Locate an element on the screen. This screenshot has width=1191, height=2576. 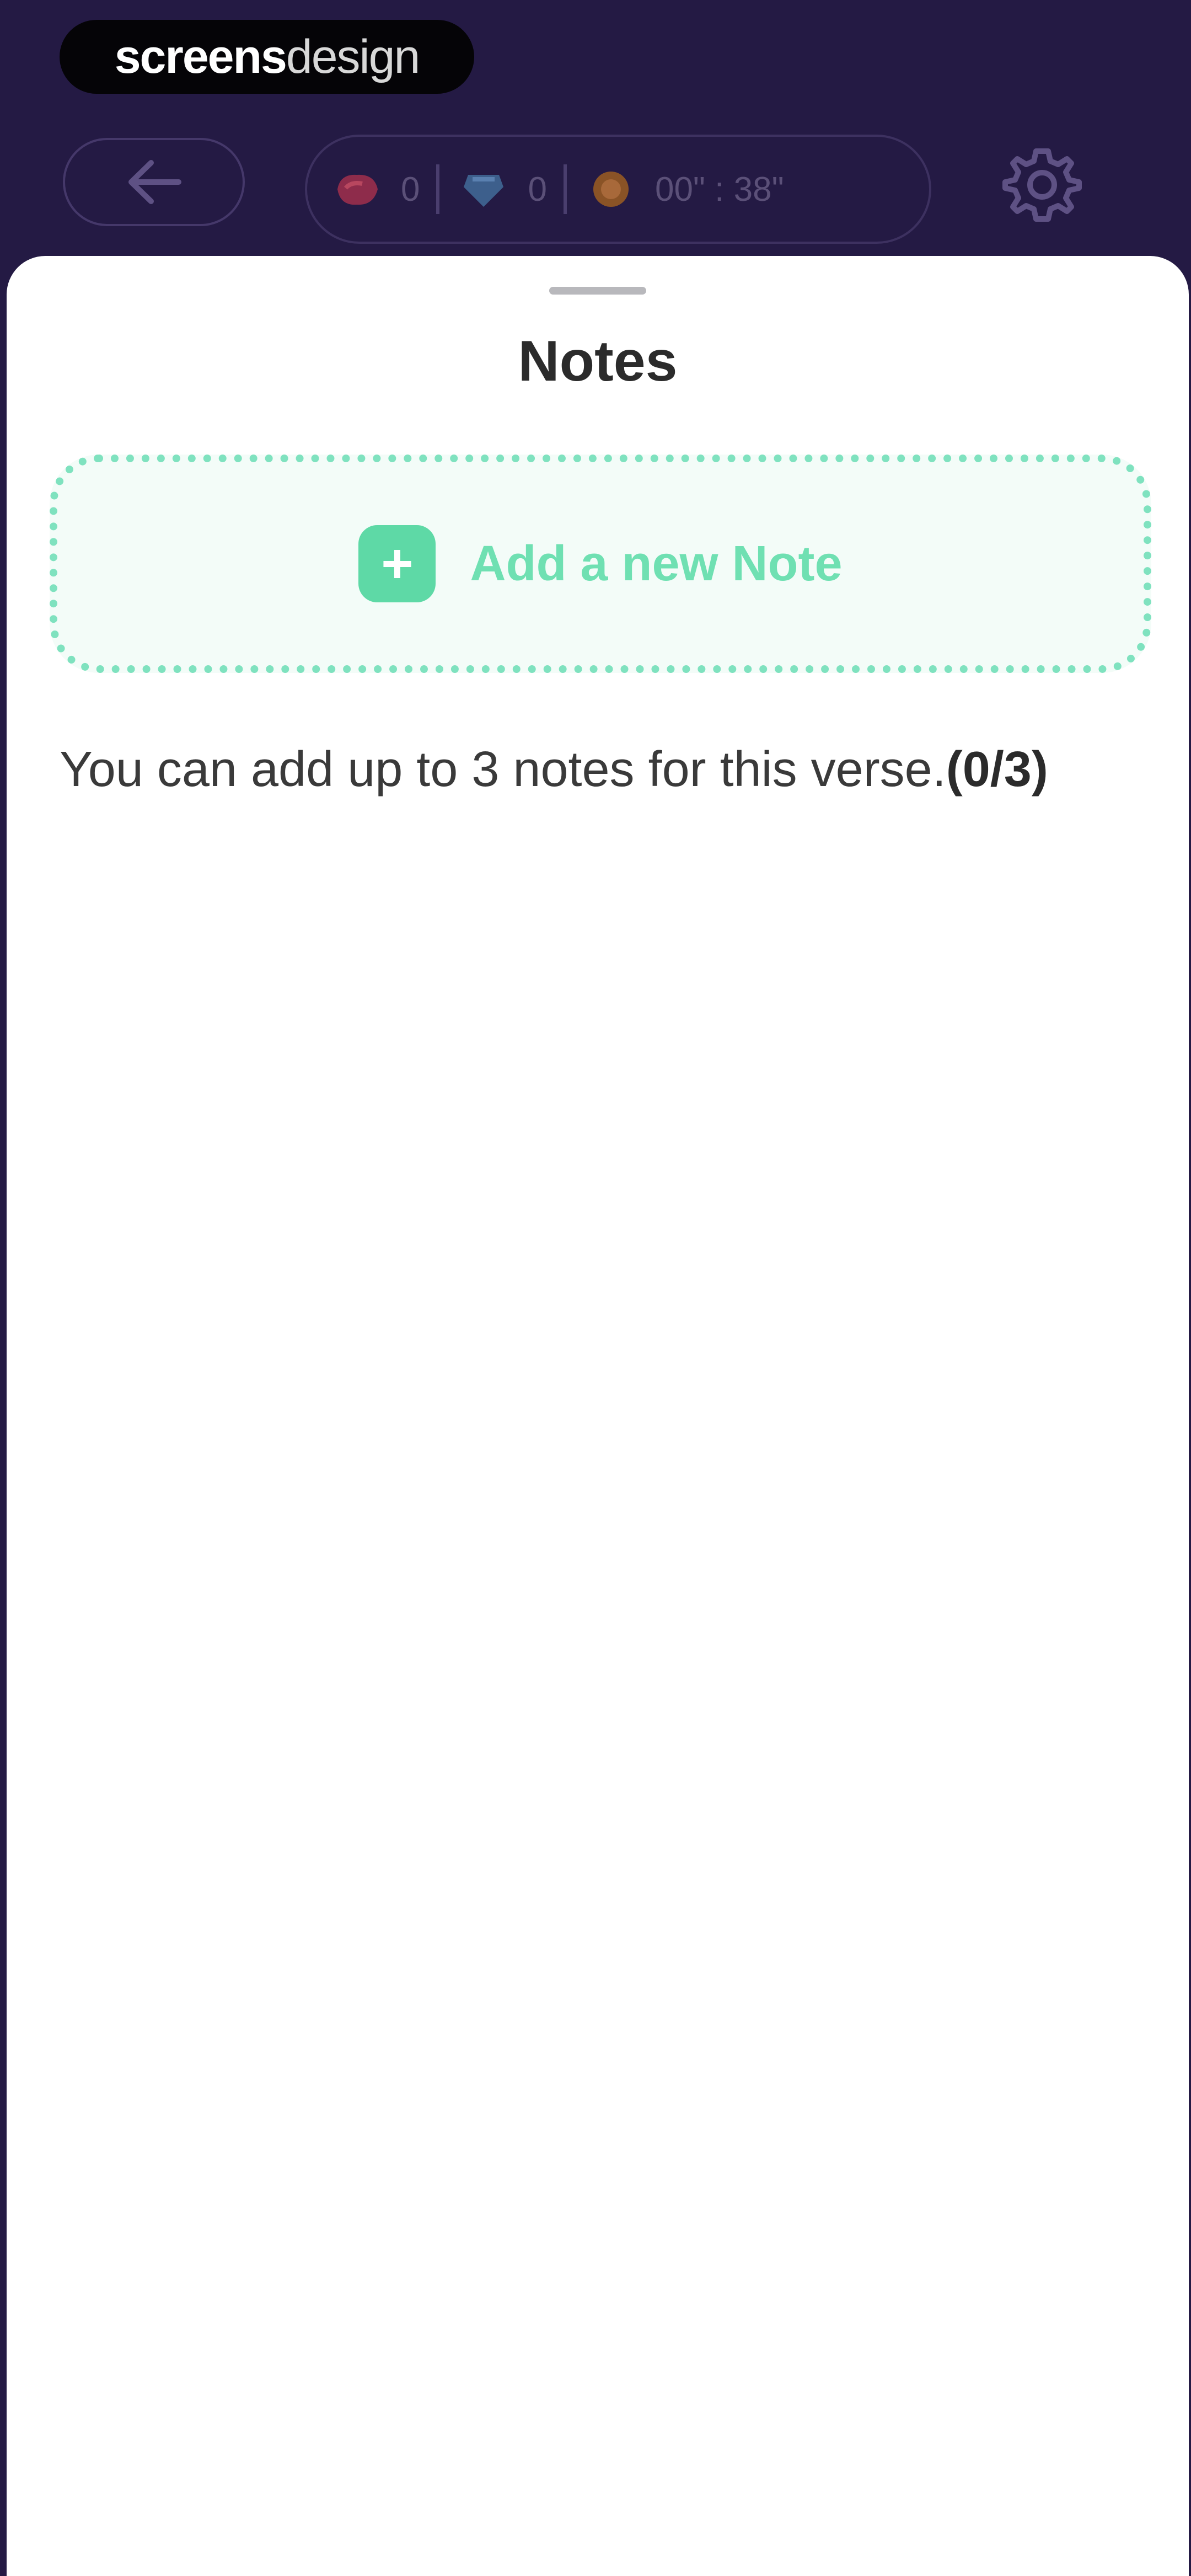
sheet-title: Notes is located at coordinates (598, 361).